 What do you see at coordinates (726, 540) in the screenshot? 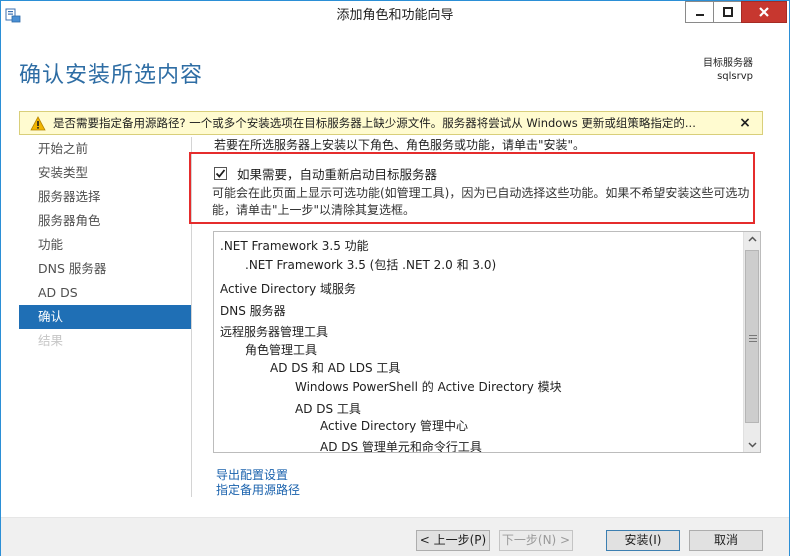
I see `cancel-button: 取消` at bounding box center [726, 540].